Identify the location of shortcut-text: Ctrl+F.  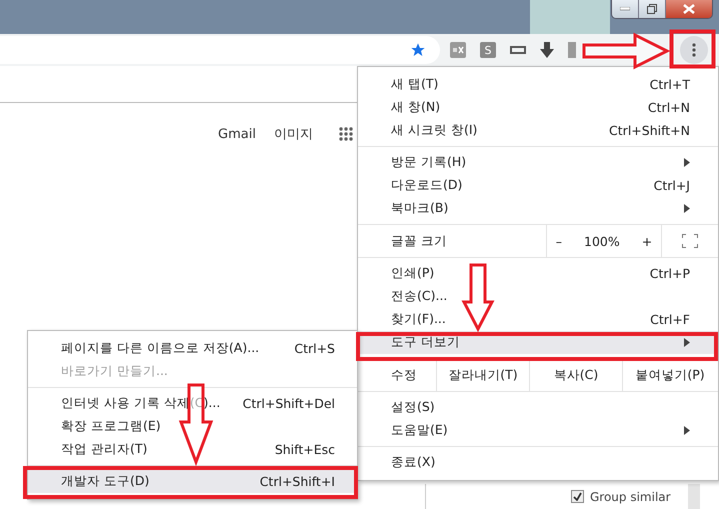
(670, 319).